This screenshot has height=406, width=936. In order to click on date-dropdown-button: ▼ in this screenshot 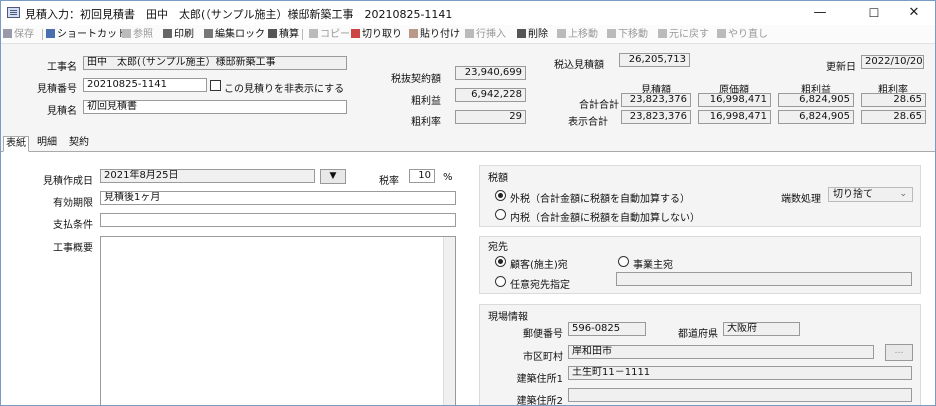, I will do `click(333, 176)`.